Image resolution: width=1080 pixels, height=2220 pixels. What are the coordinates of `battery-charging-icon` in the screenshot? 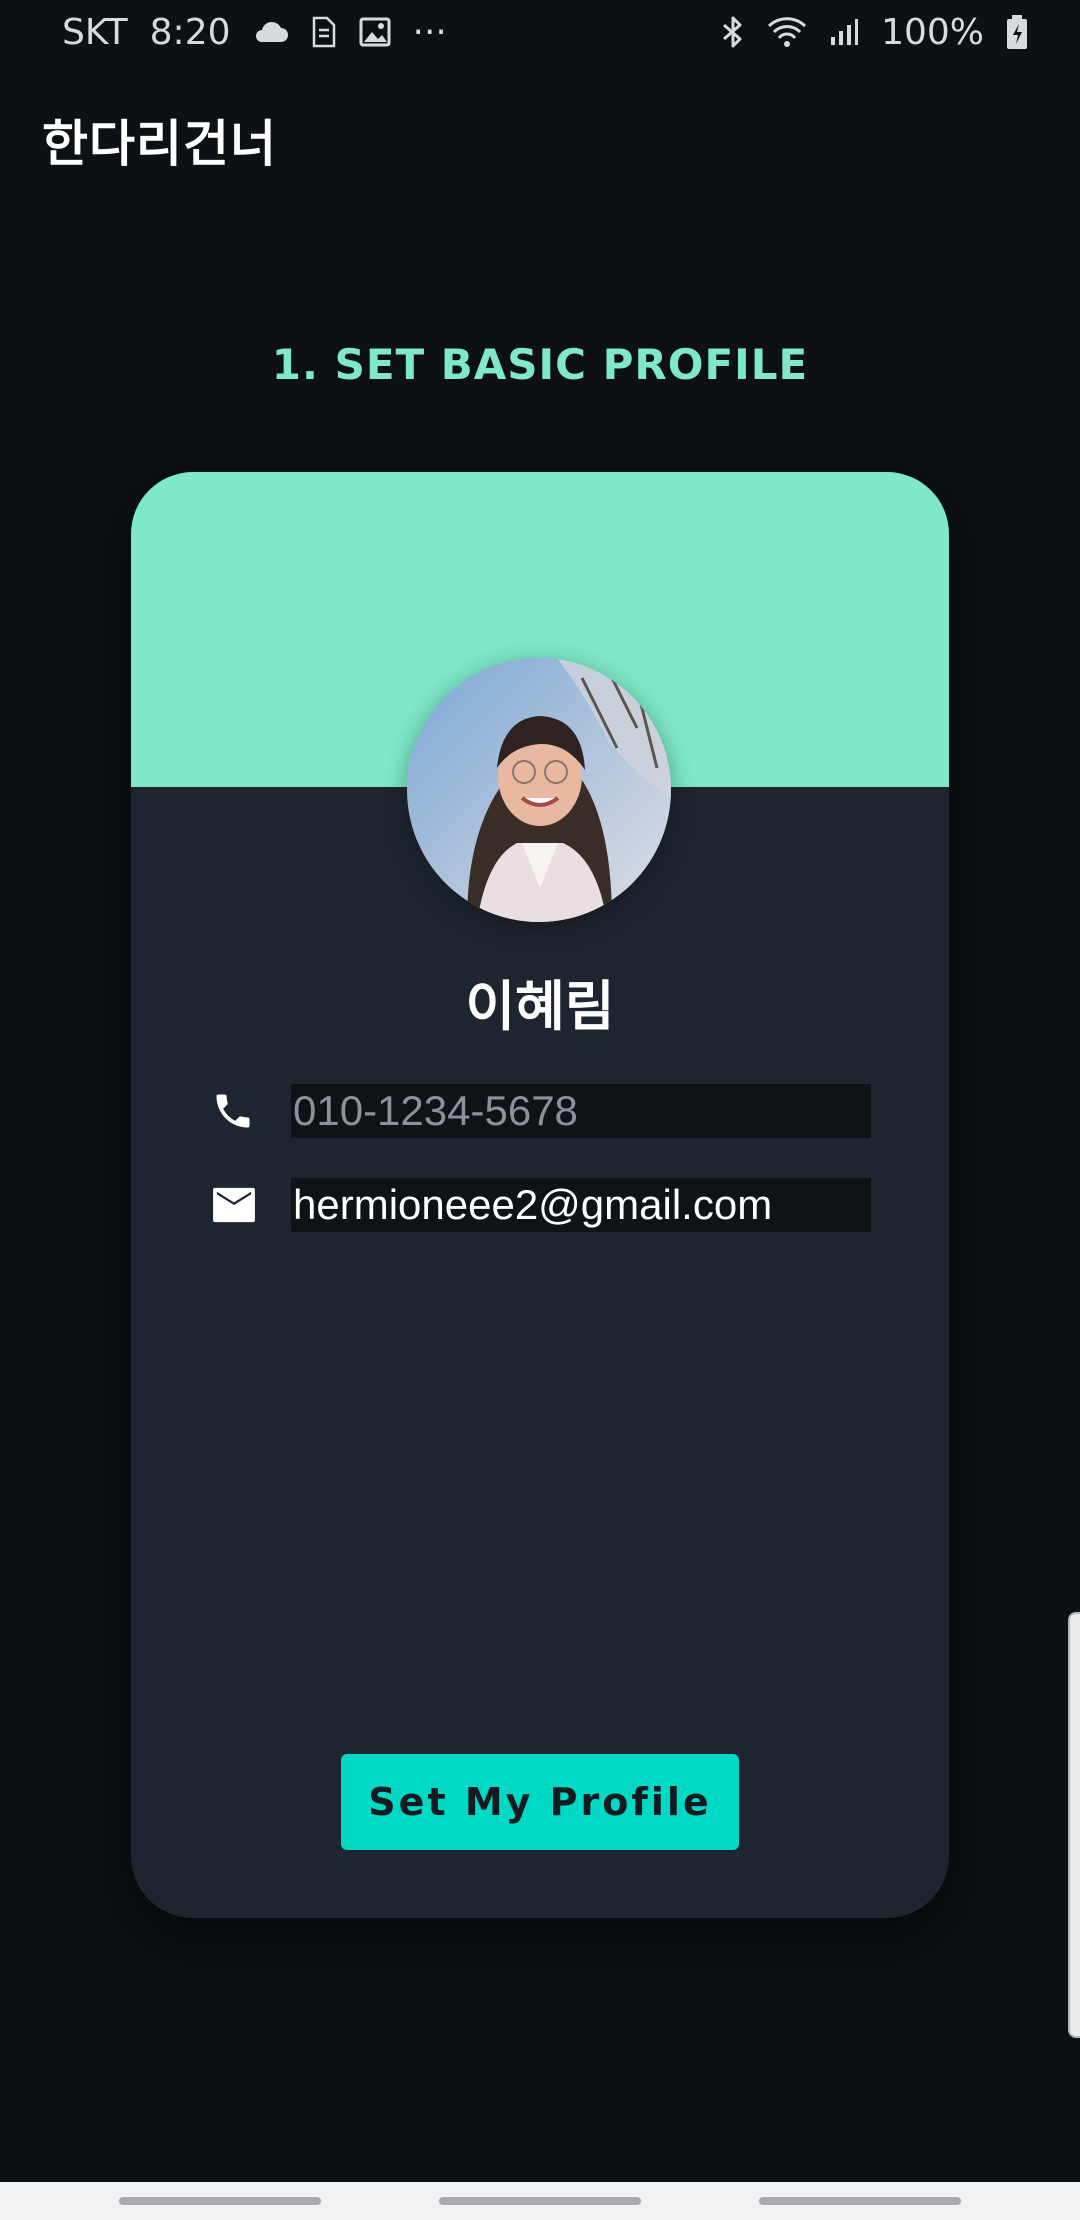 It's located at (1017, 32).